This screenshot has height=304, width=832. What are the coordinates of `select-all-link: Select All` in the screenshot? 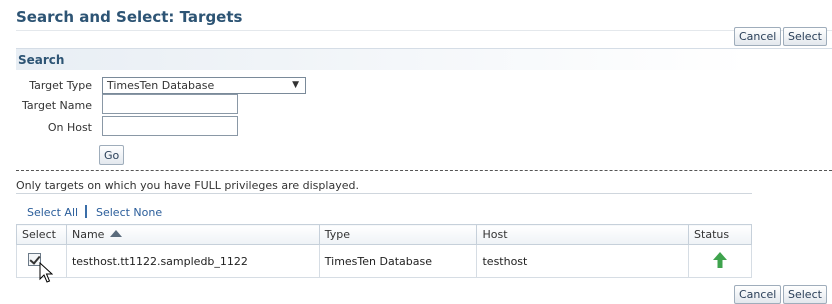 It's located at (52, 212).